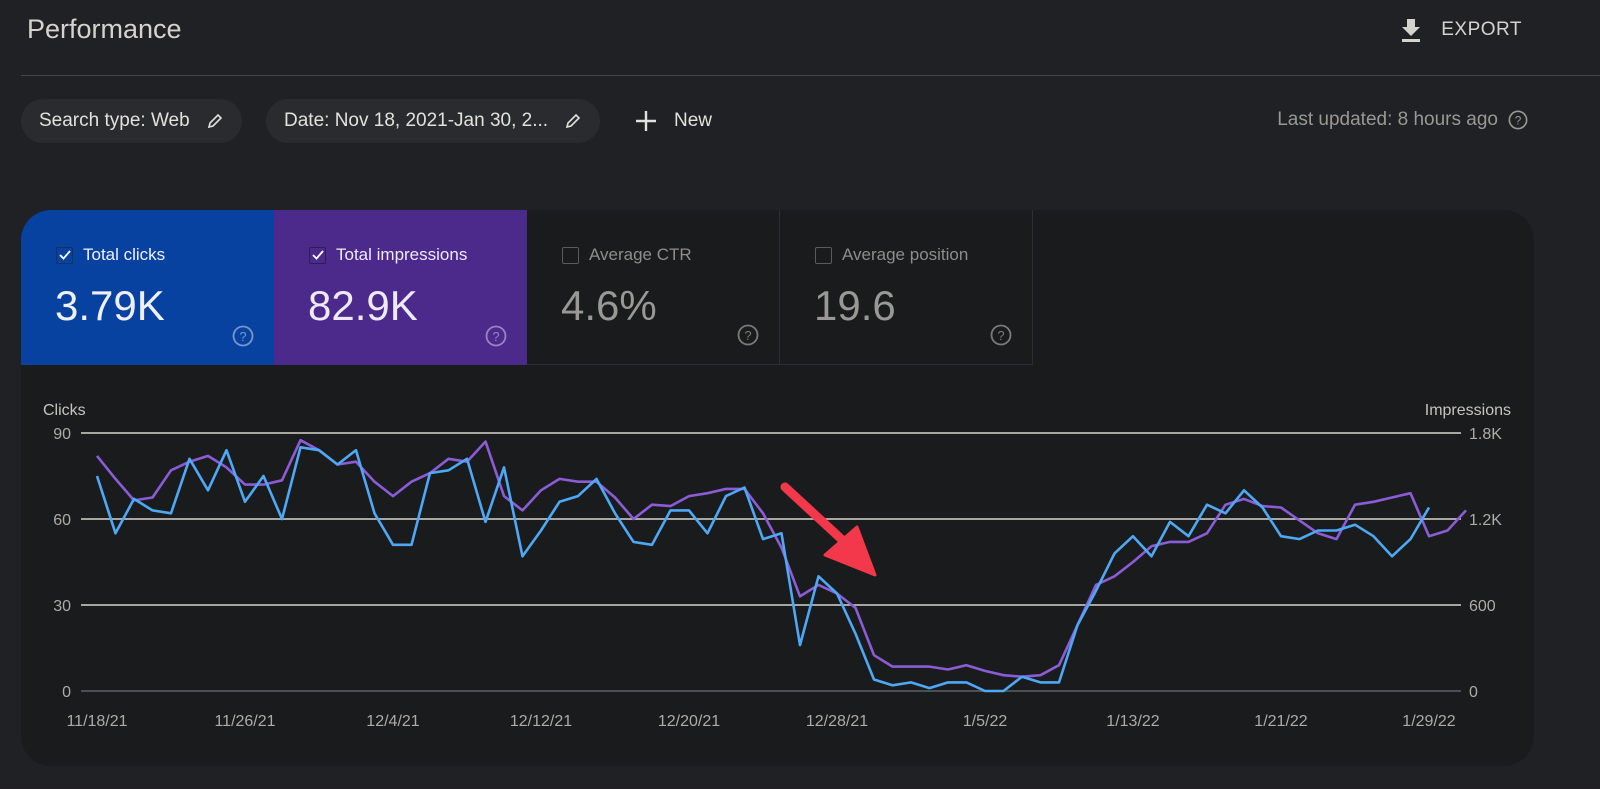 The width and height of the screenshot is (1600, 789). What do you see at coordinates (828, 529) in the screenshot?
I see `annotation-arrow` at bounding box center [828, 529].